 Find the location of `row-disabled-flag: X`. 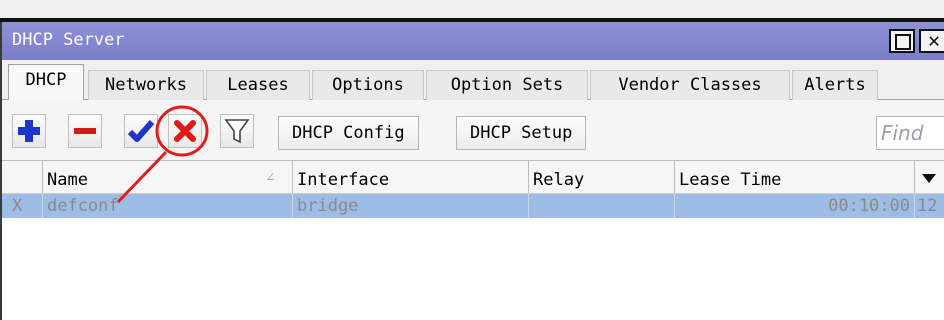

row-disabled-flag: X is located at coordinates (17, 206).